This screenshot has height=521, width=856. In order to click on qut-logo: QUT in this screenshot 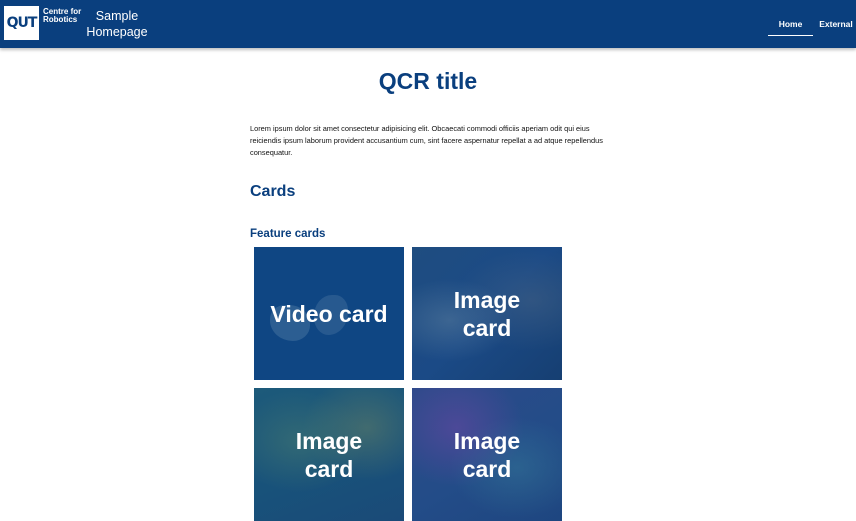, I will do `click(21, 23)`.